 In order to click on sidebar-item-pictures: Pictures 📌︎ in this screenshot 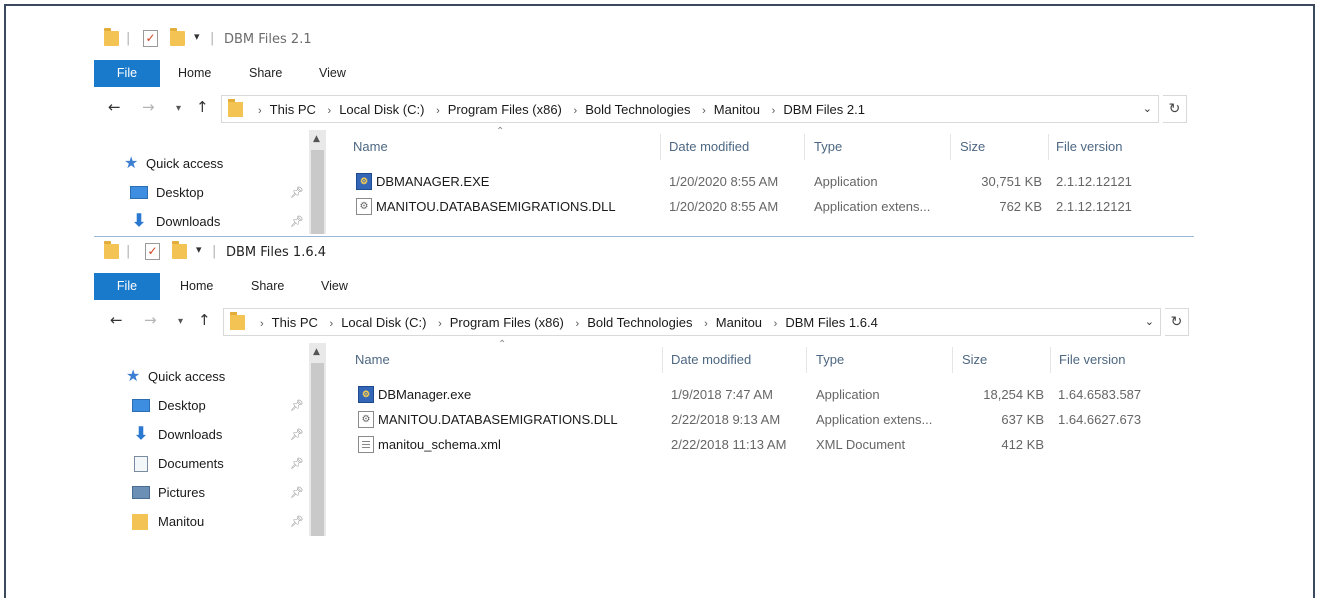, I will do `click(239, 493)`.